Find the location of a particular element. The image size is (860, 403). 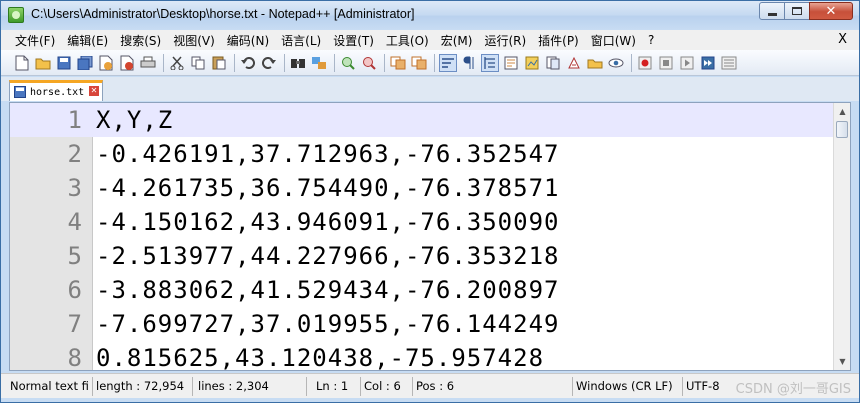

menu-edit: 编辑(E) is located at coordinates (87, 40).